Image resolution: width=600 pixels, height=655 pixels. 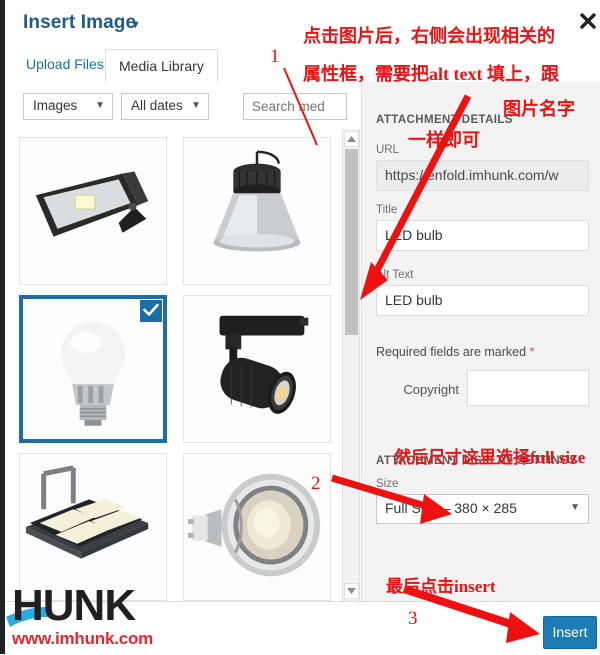 I want to click on url-field: https://enfold.imhunk.com/w, so click(x=482, y=175).